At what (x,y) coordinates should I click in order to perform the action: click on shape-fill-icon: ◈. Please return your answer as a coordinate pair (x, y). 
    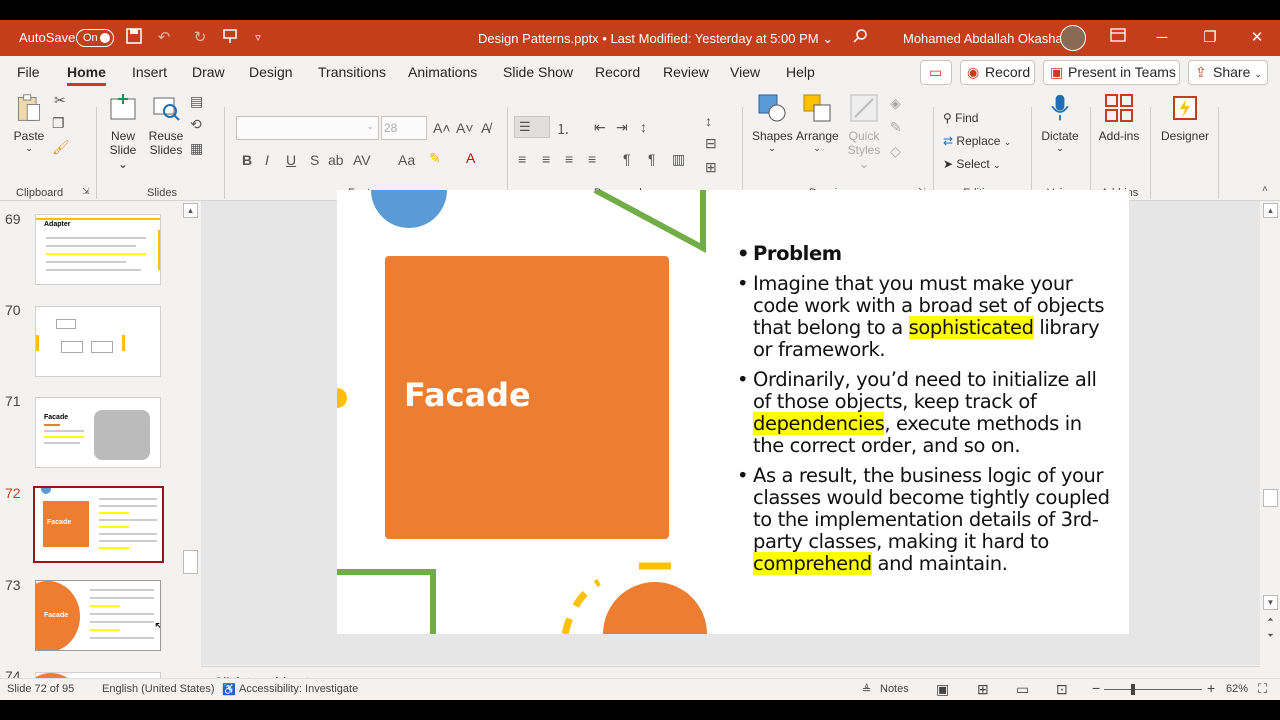
    Looking at the image, I should click on (895, 103).